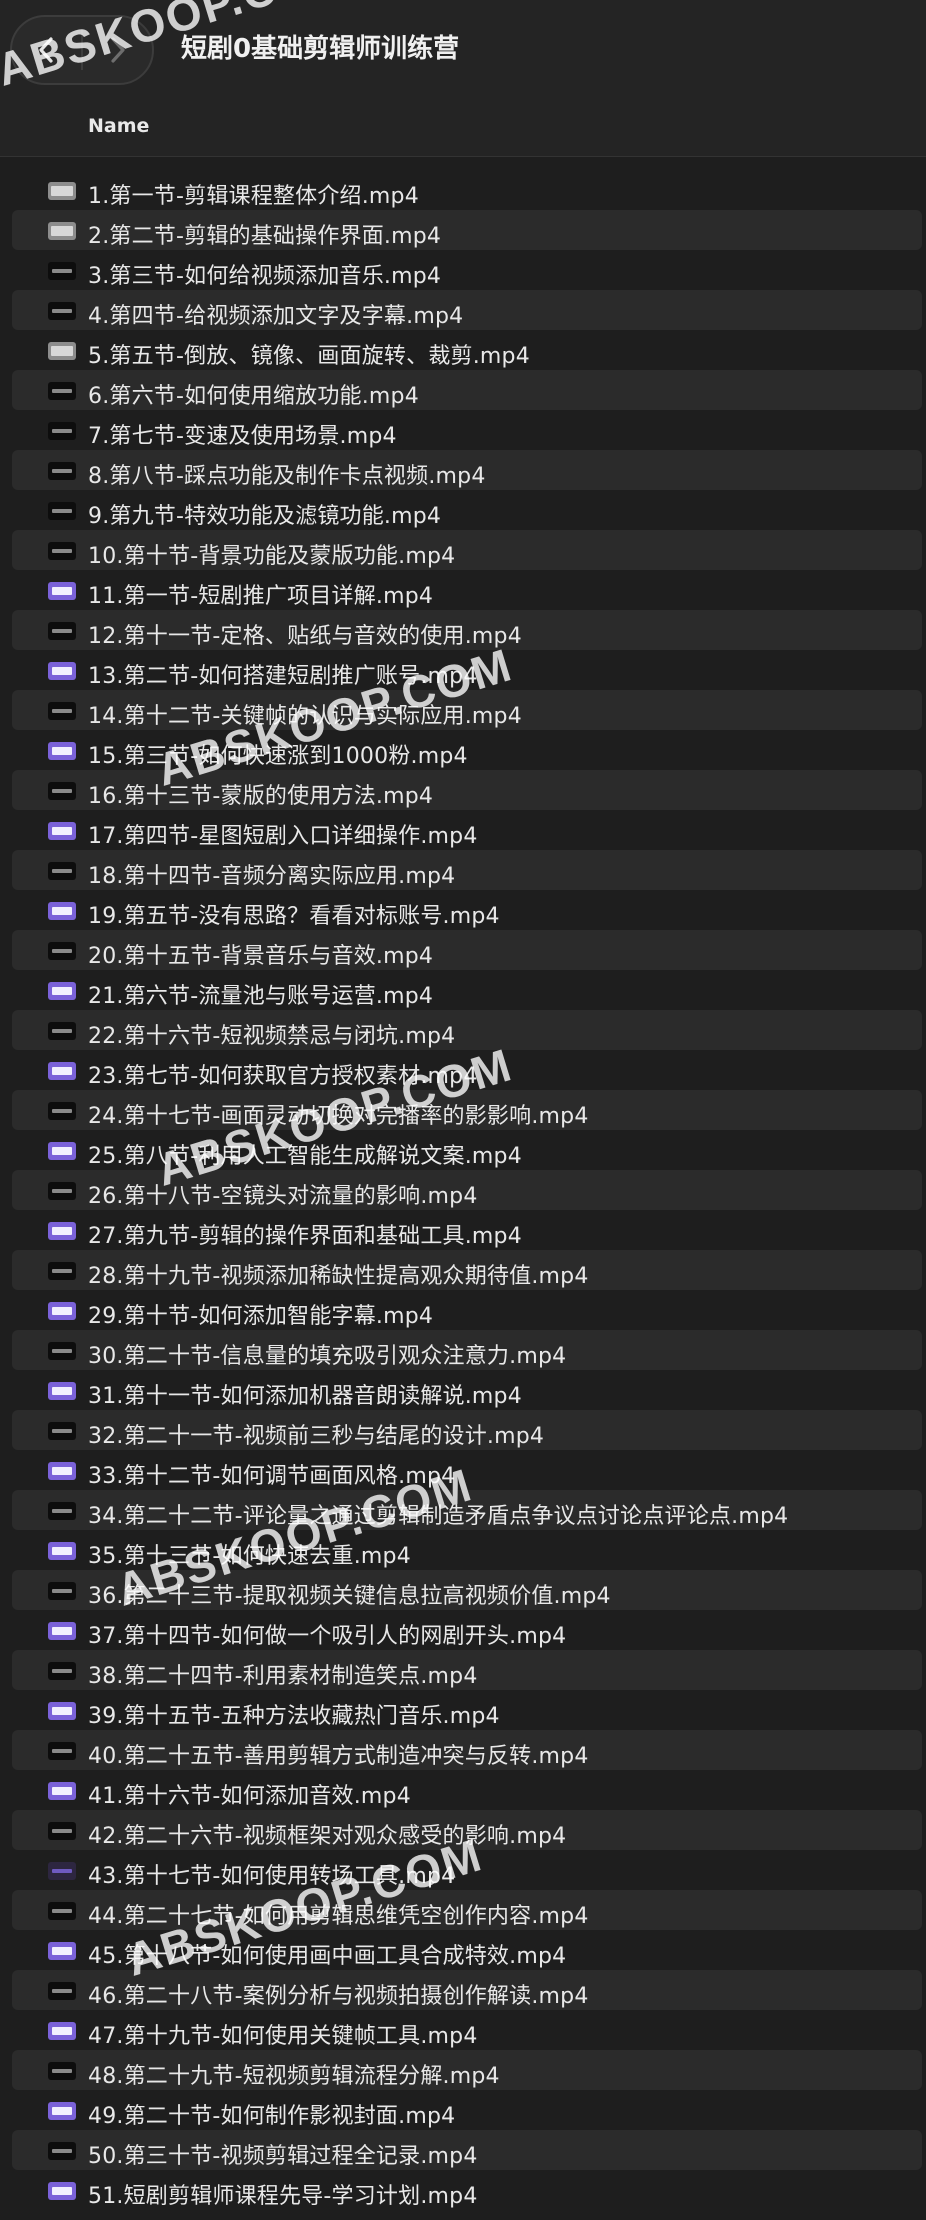  Describe the element at coordinates (467, 1830) in the screenshot. I see `file-row: 42.第二十六节-视频框架对观众感受的影响.mp4` at that location.